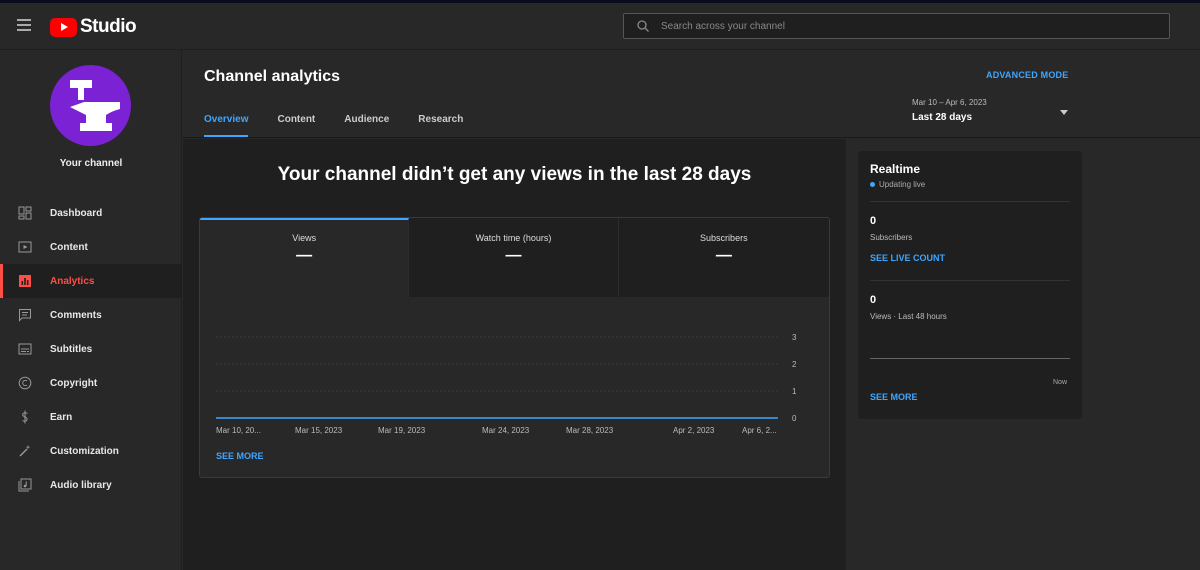 This screenshot has width=1200, height=570. What do you see at coordinates (794, 418) in the screenshot?
I see `y-tick-label: 0` at bounding box center [794, 418].